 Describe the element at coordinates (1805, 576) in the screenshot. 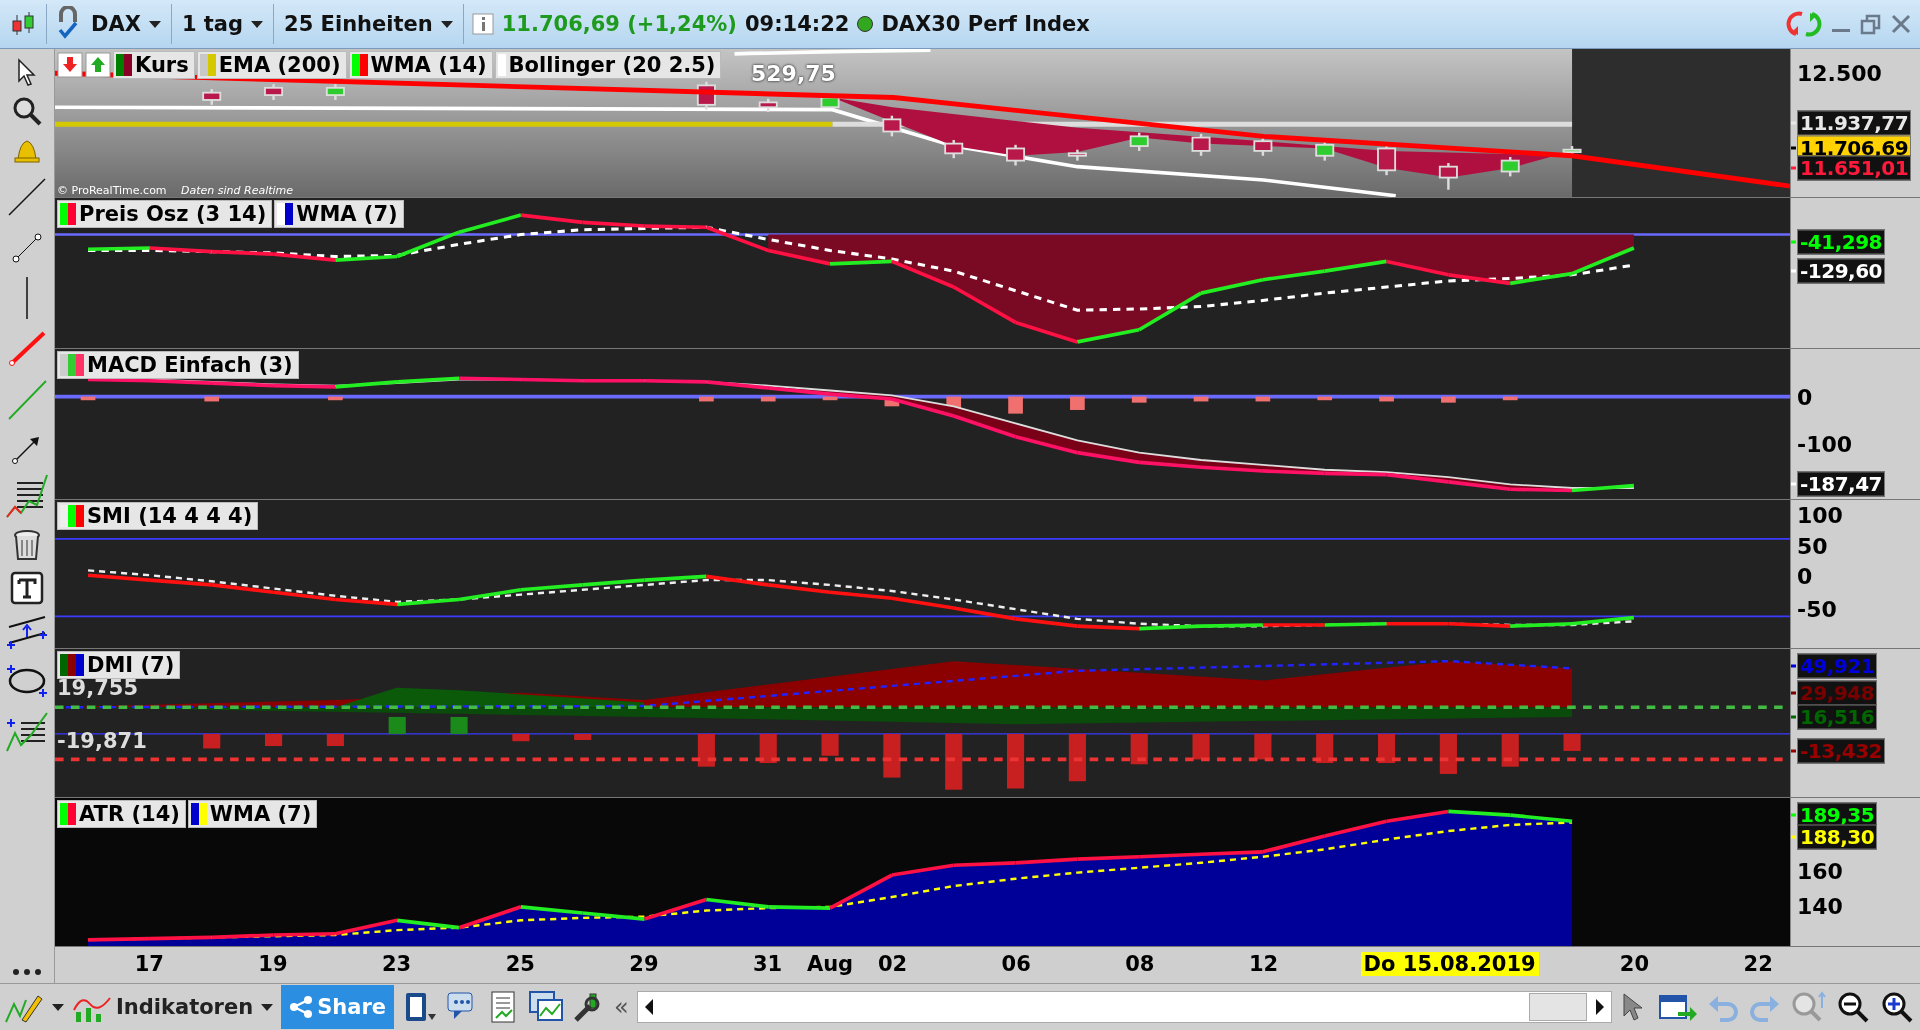

I see `axis-tick-label: 0` at that location.